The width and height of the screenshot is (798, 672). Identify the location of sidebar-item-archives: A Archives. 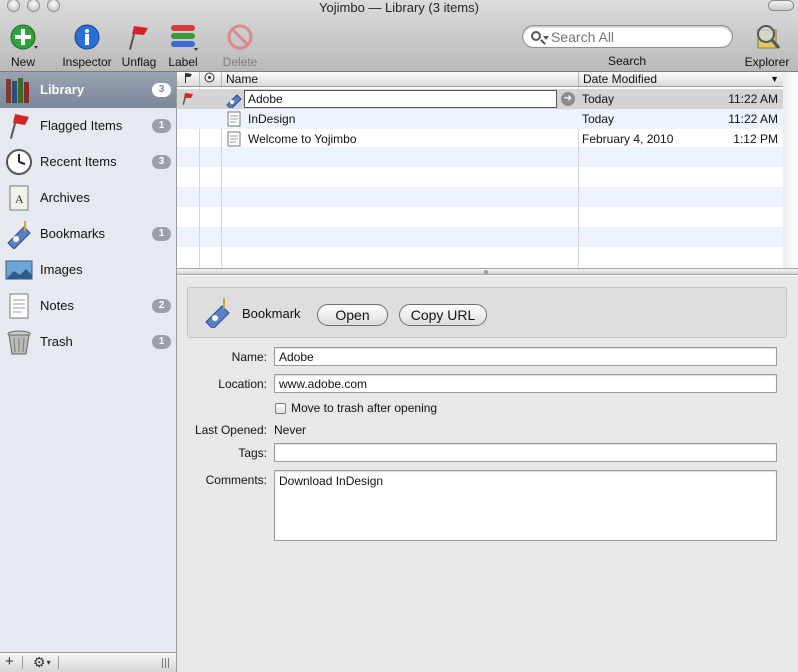
(88, 198).